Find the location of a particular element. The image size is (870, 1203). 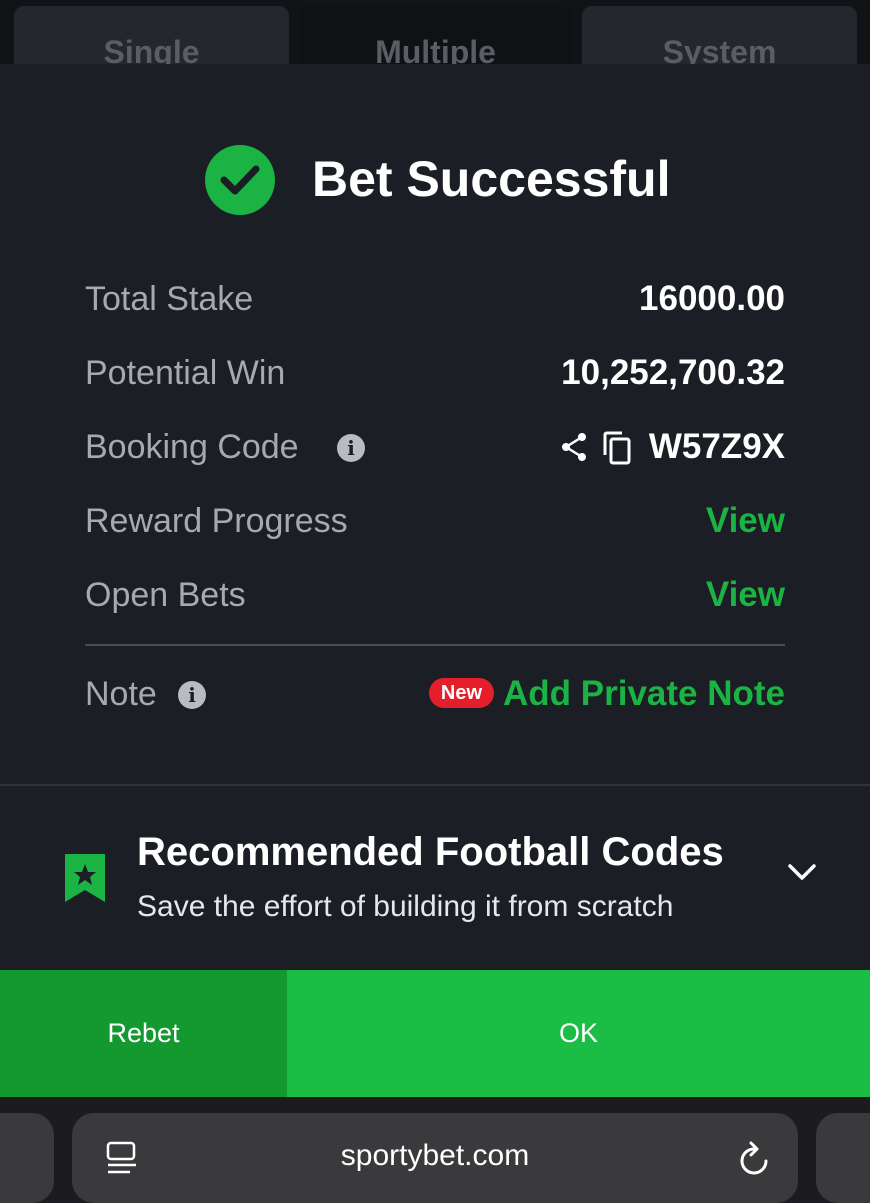

note-row: Note i New Add Private Note is located at coordinates (435, 694).